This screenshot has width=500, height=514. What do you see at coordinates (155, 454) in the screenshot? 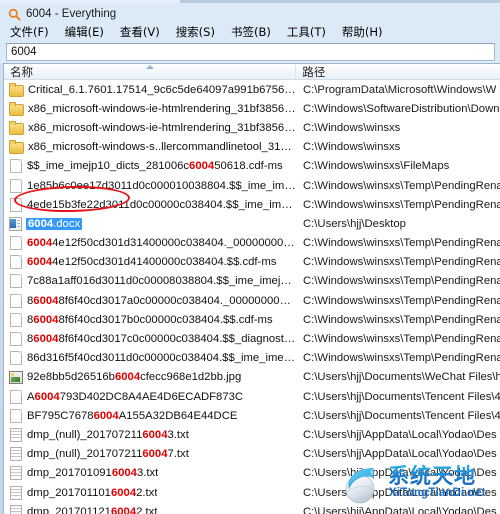
I see `match-highlight: 6004` at bounding box center [155, 454].